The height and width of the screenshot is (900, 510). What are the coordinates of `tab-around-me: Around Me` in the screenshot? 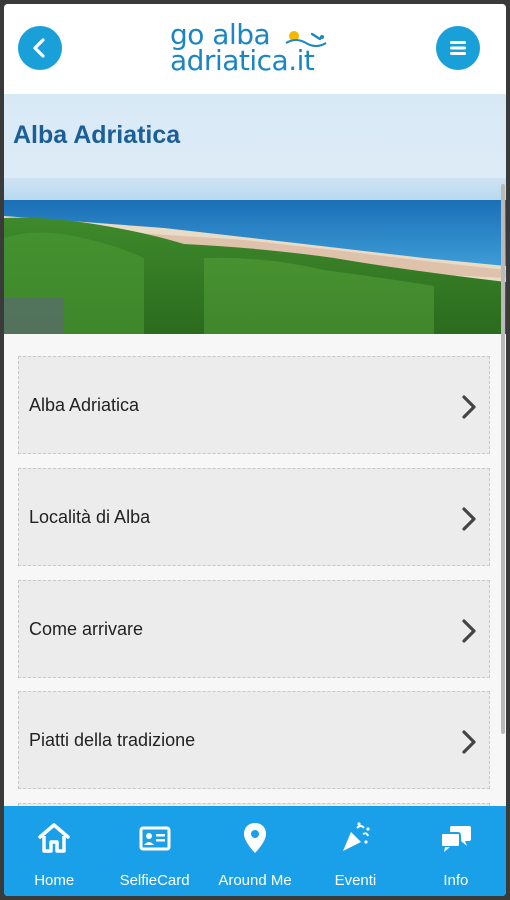 It's located at (255, 851).